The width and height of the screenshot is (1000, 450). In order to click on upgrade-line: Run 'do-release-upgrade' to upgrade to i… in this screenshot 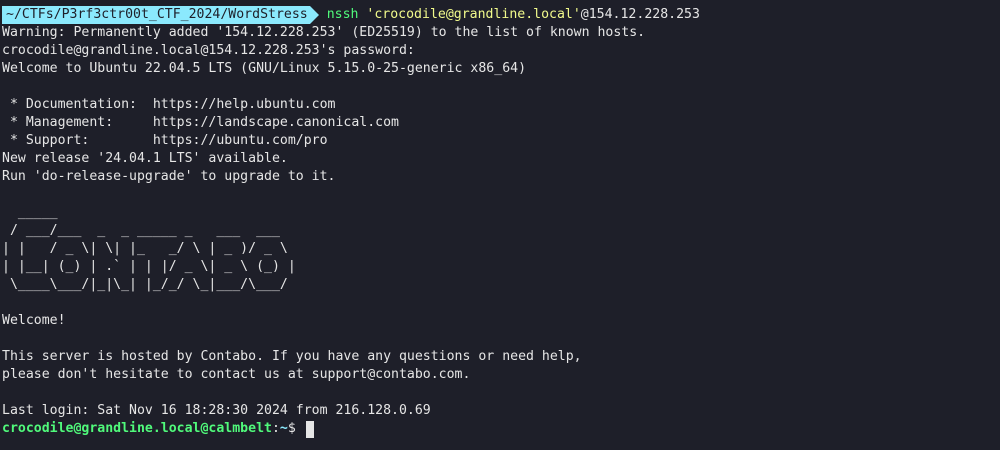, I will do `click(169, 176)`.